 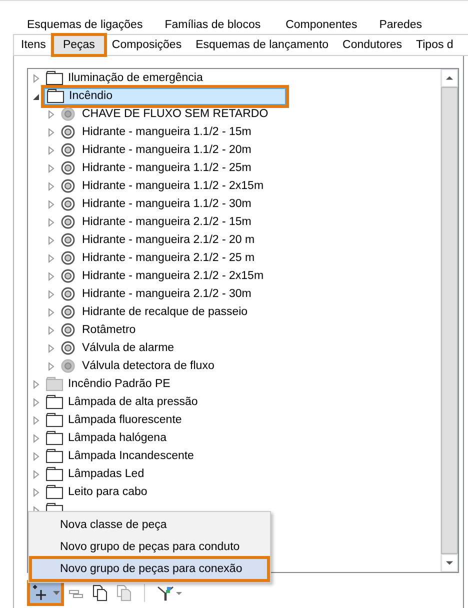 What do you see at coordinates (96, 474) in the screenshot?
I see `tree-item: Lâmpadas Led` at bounding box center [96, 474].